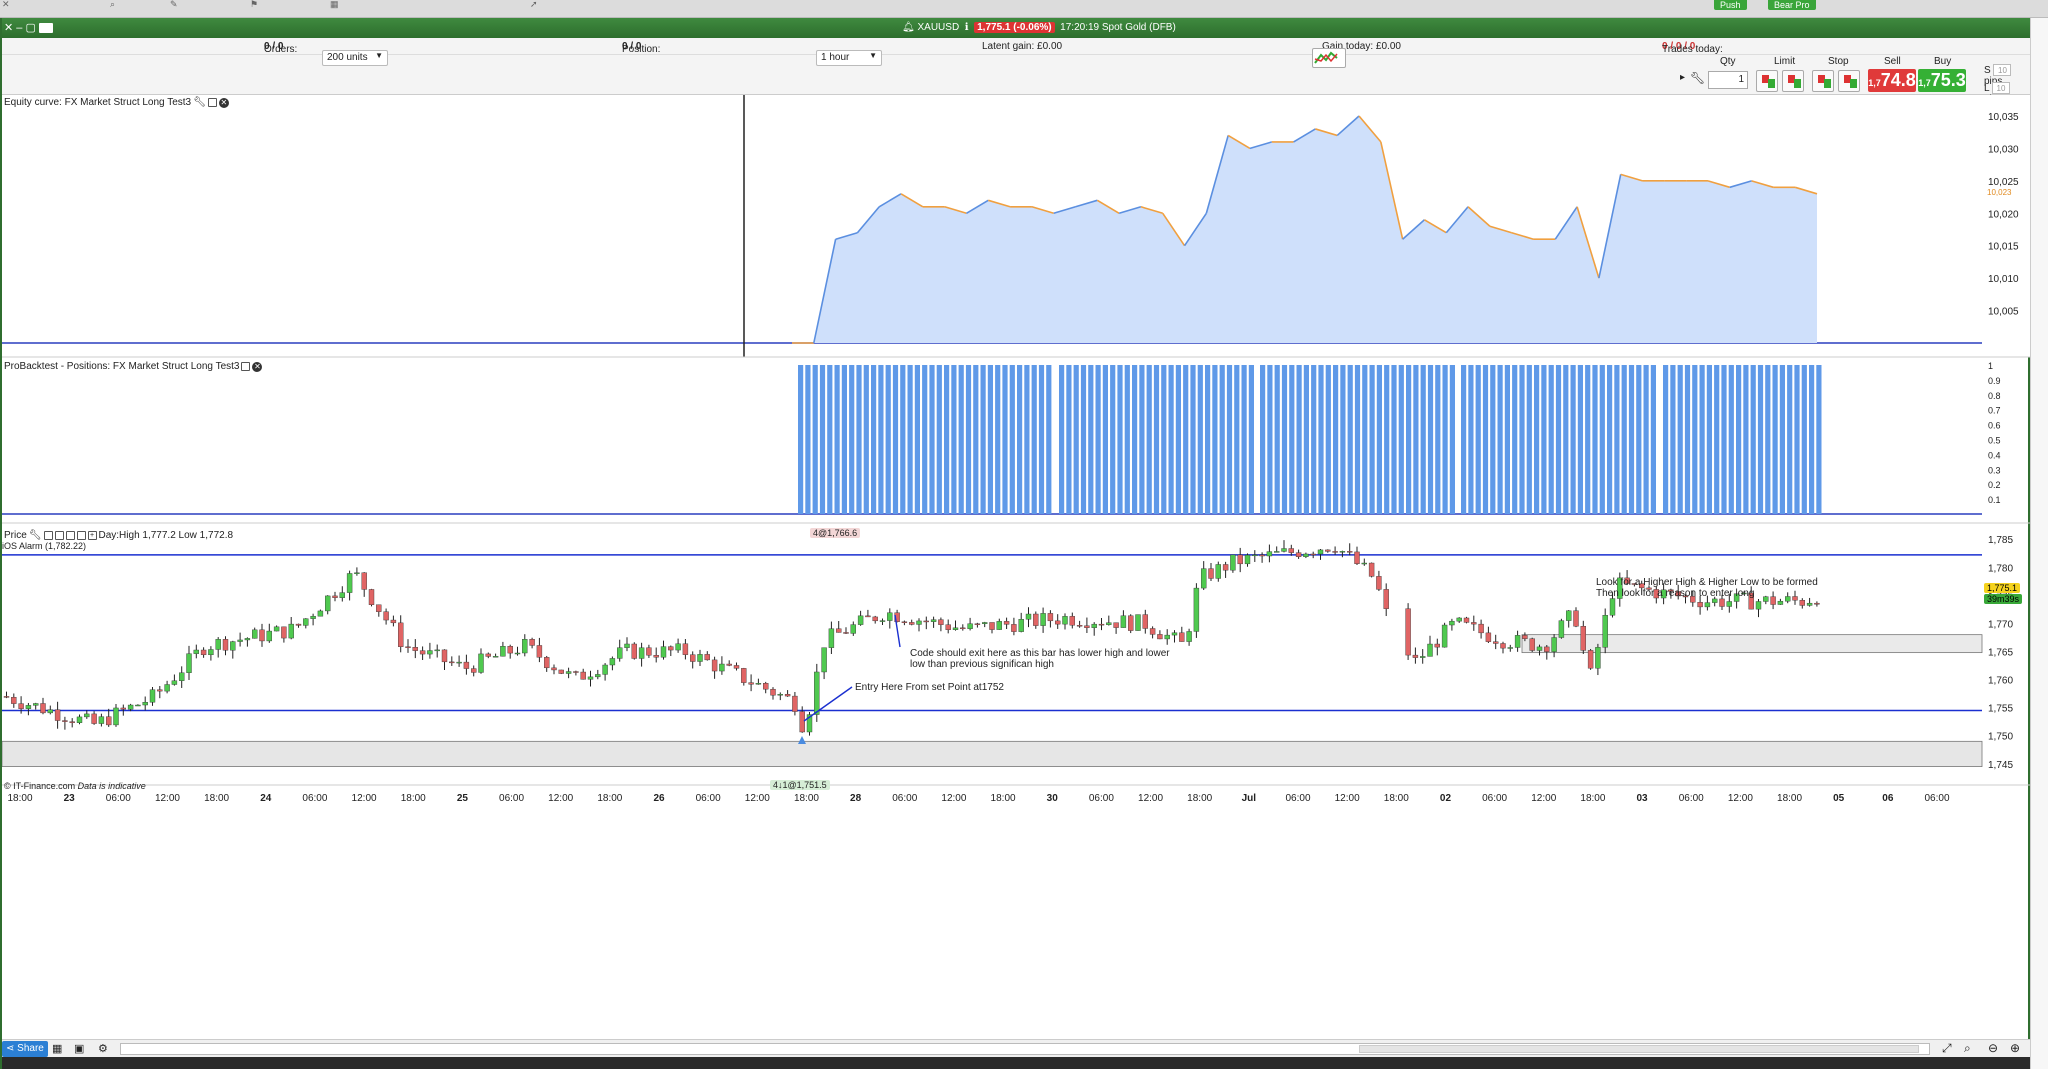  What do you see at coordinates (2002, 70) in the screenshot?
I see `stop-pips-input: 10` at bounding box center [2002, 70].